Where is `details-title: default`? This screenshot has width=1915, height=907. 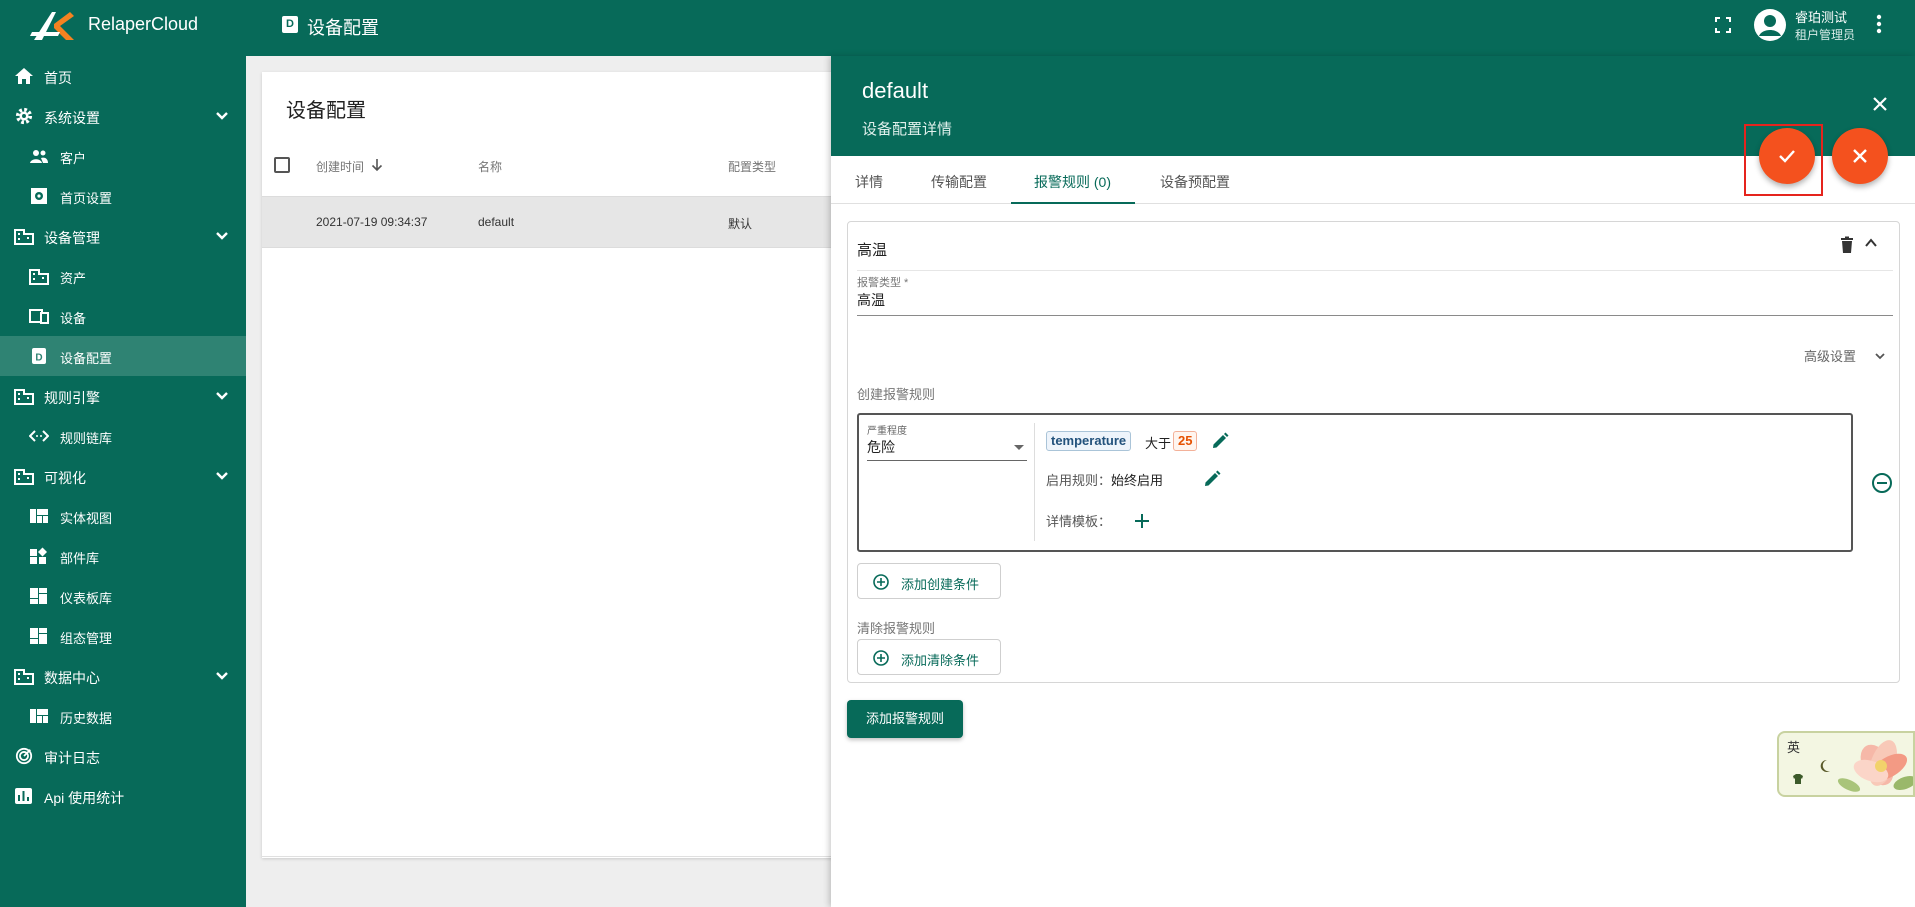 details-title: default is located at coordinates (895, 90).